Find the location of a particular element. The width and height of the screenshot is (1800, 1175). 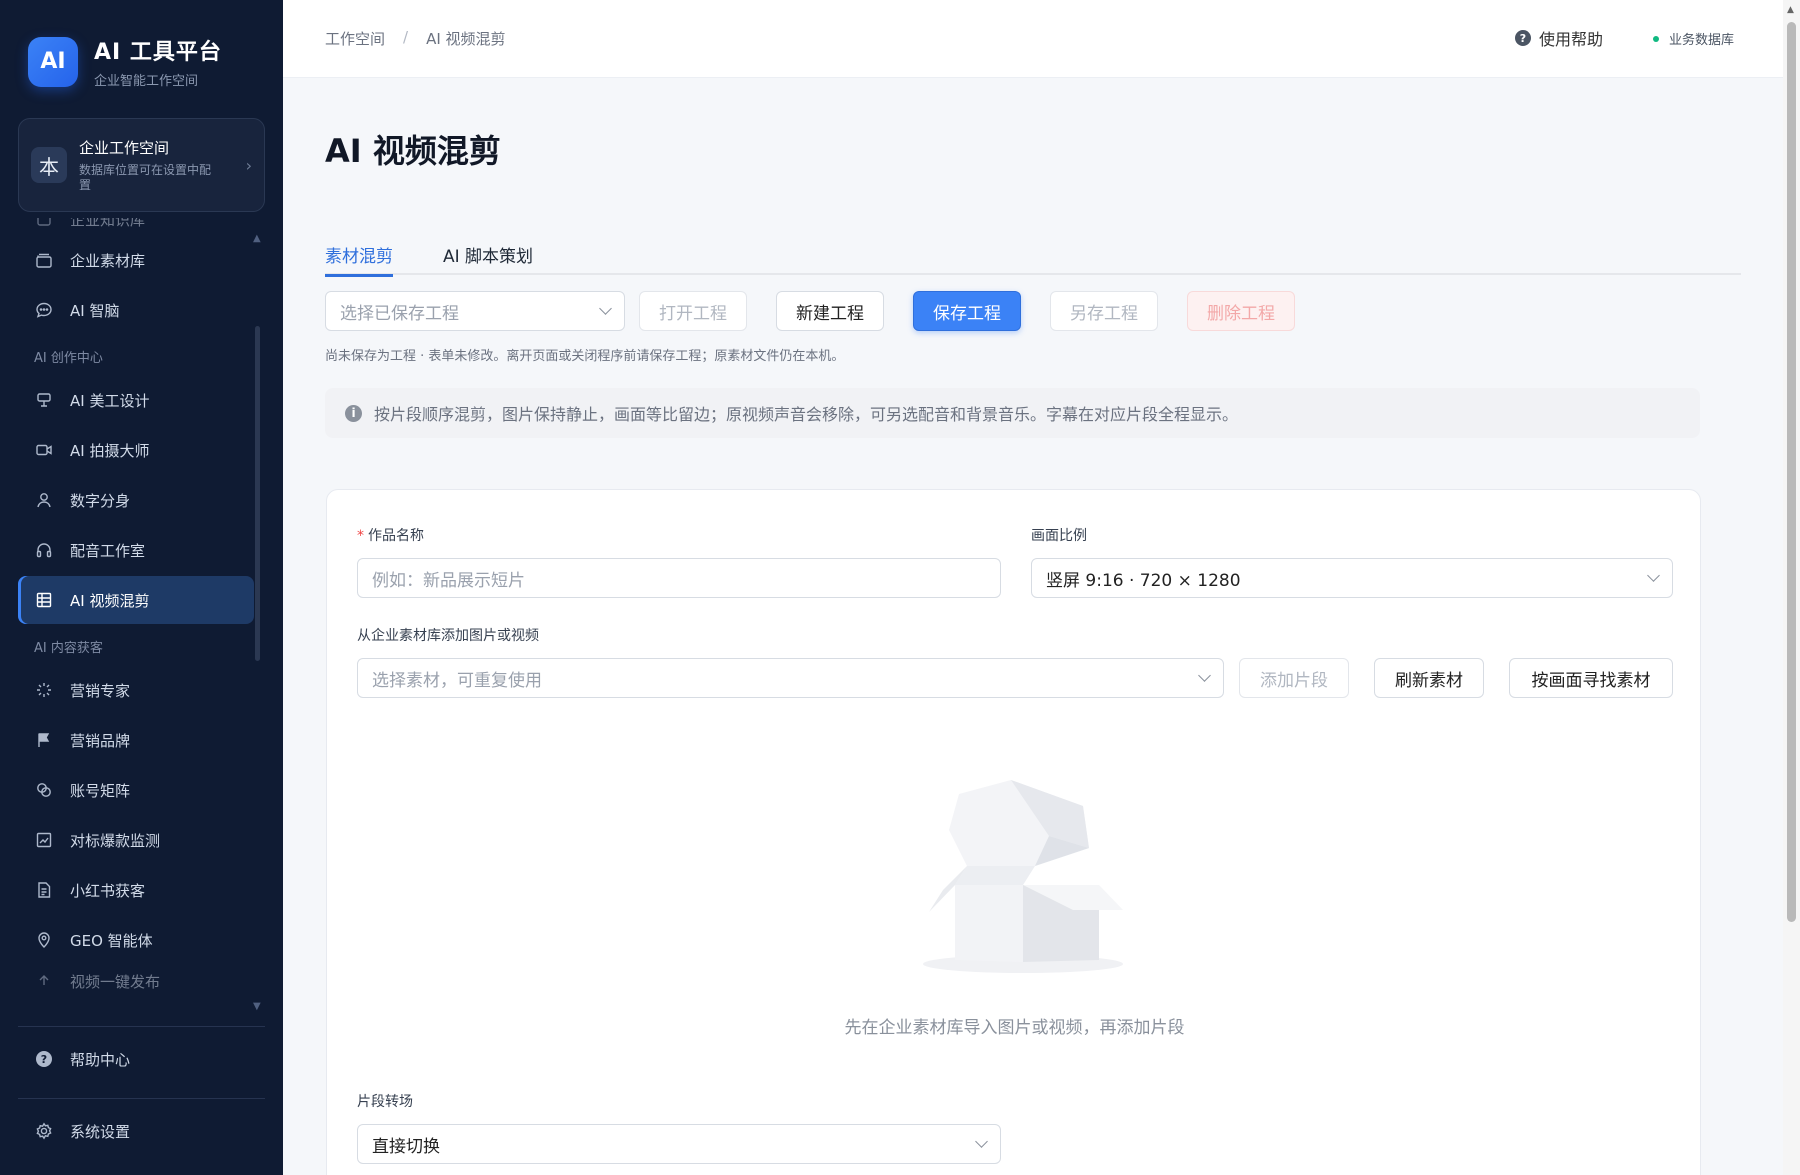

chat-bubble-icon is located at coordinates (44, 310).